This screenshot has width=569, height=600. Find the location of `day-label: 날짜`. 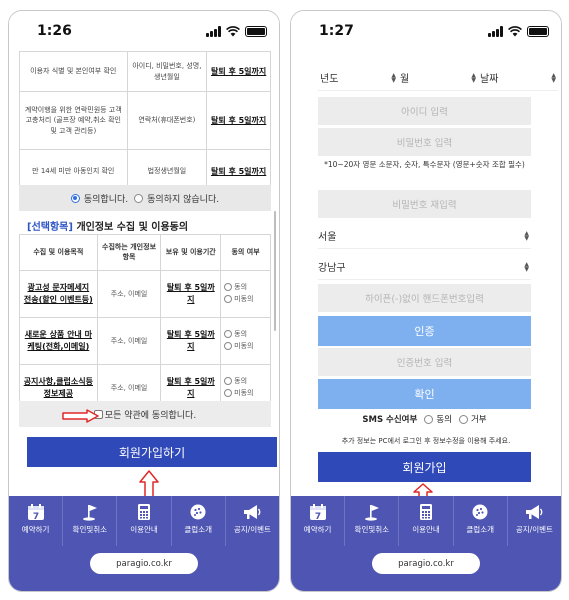

day-label: 날짜 is located at coordinates (489, 79).